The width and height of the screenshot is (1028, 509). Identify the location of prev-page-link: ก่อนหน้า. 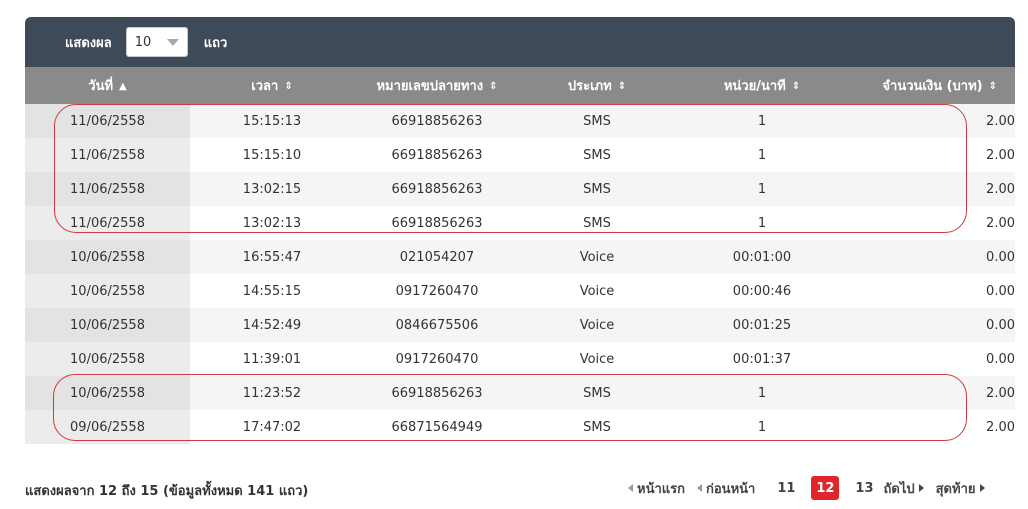
(726, 488).